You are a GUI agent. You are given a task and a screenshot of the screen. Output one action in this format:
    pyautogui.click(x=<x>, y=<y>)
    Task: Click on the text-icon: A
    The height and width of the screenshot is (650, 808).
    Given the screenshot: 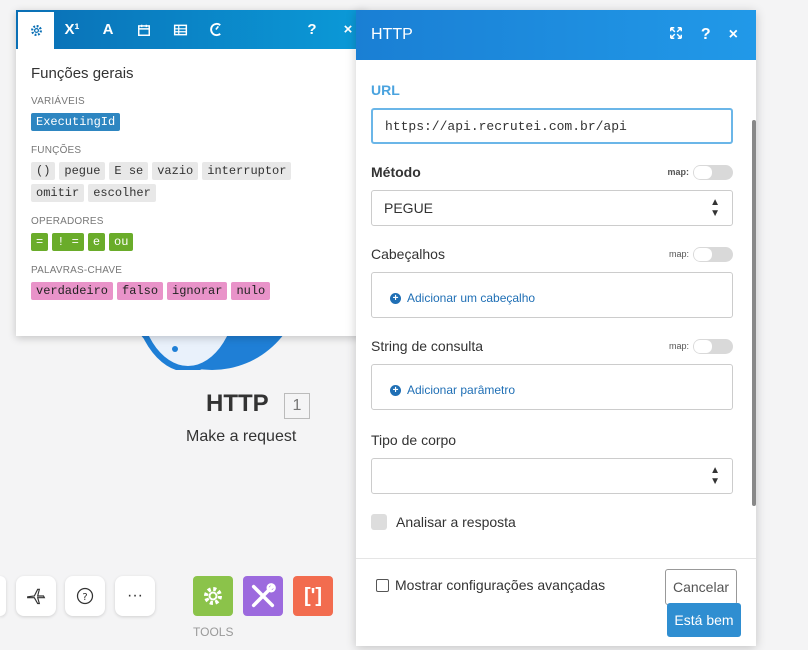 What is the action you would take?
    pyautogui.click(x=108, y=29)
    